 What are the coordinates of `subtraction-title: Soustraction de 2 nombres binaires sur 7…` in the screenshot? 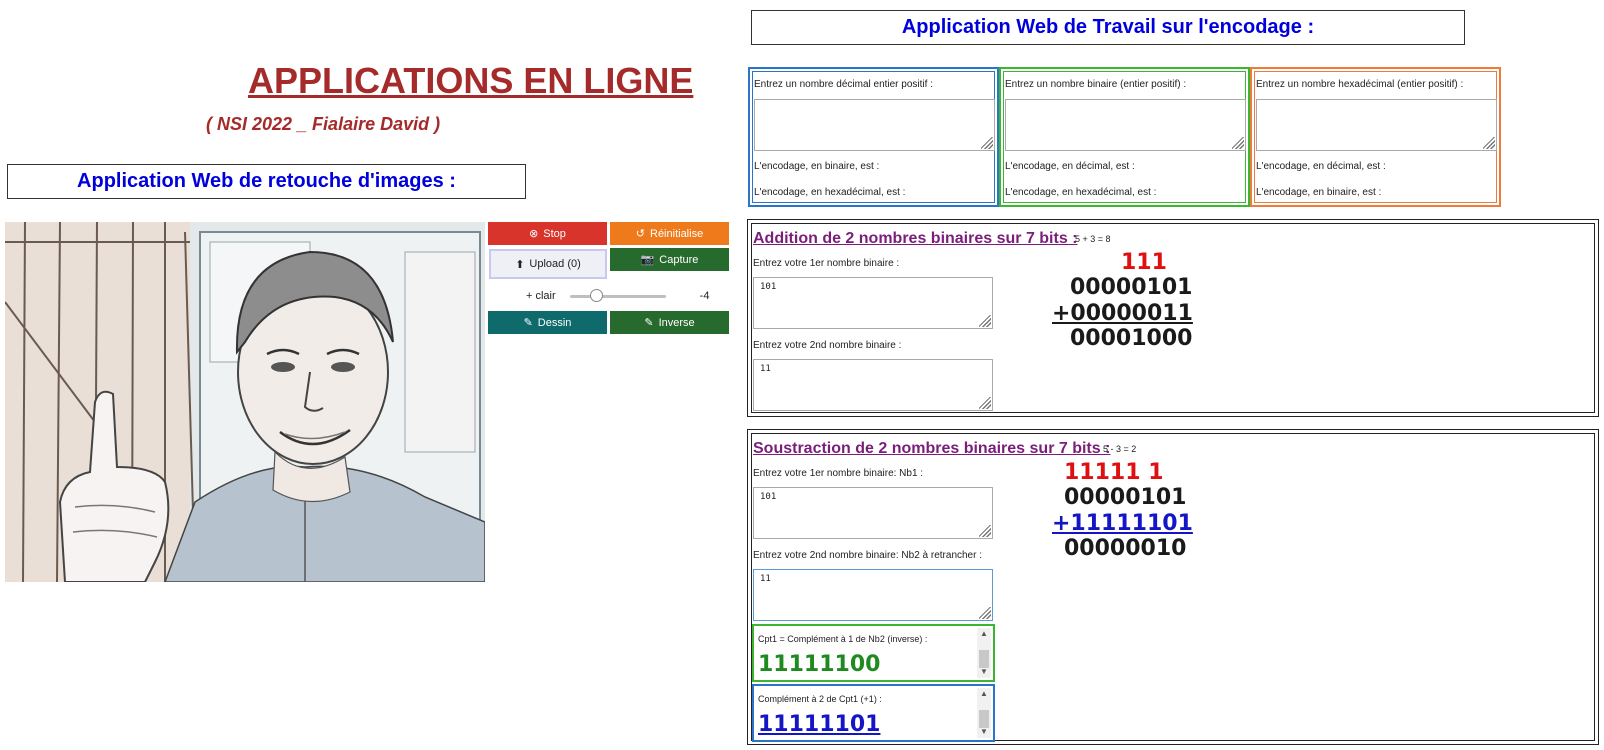 It's located at (932, 448).